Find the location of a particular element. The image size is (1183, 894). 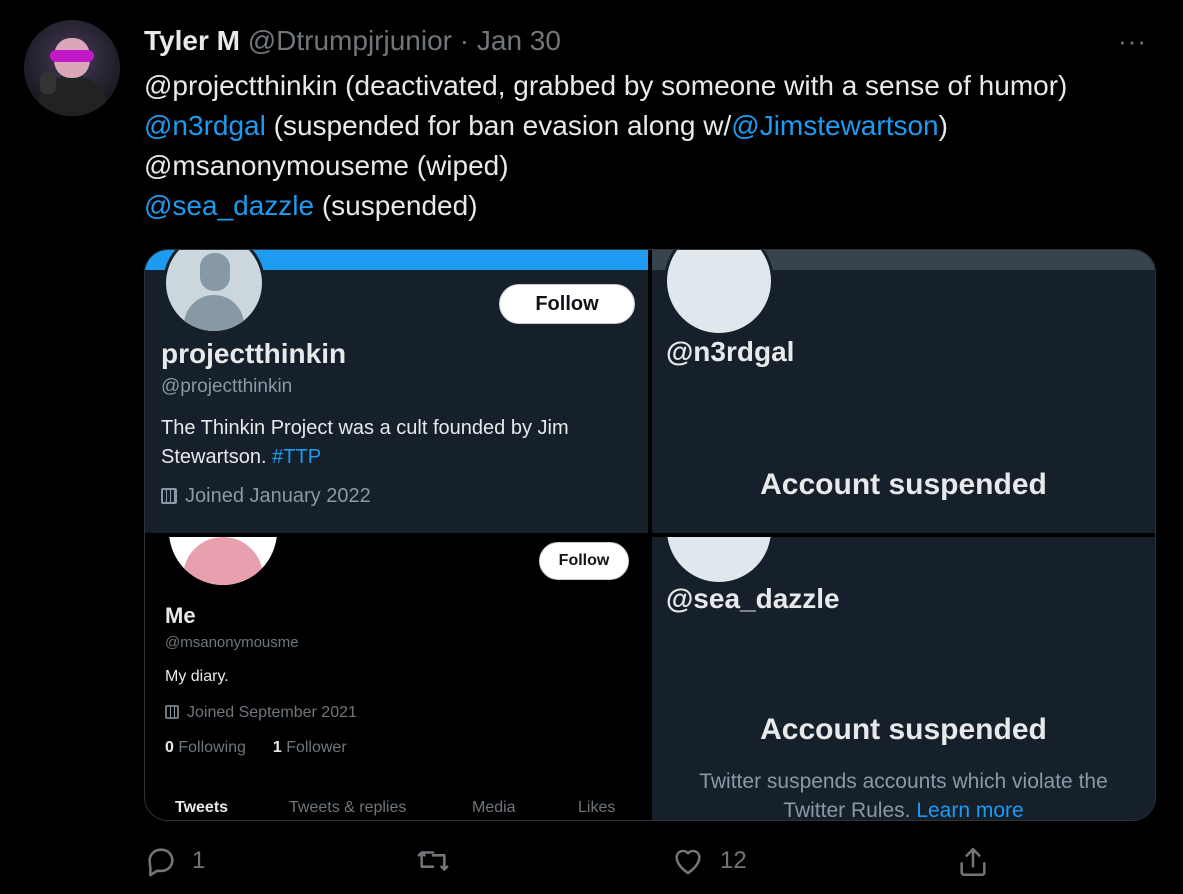

hashtag-link: #TTP is located at coordinates (296, 457).